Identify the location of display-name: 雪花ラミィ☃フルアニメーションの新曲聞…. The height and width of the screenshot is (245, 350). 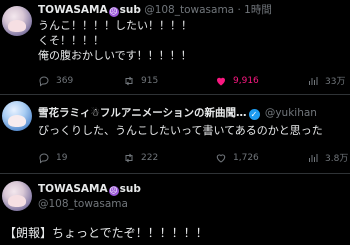
(142, 113).